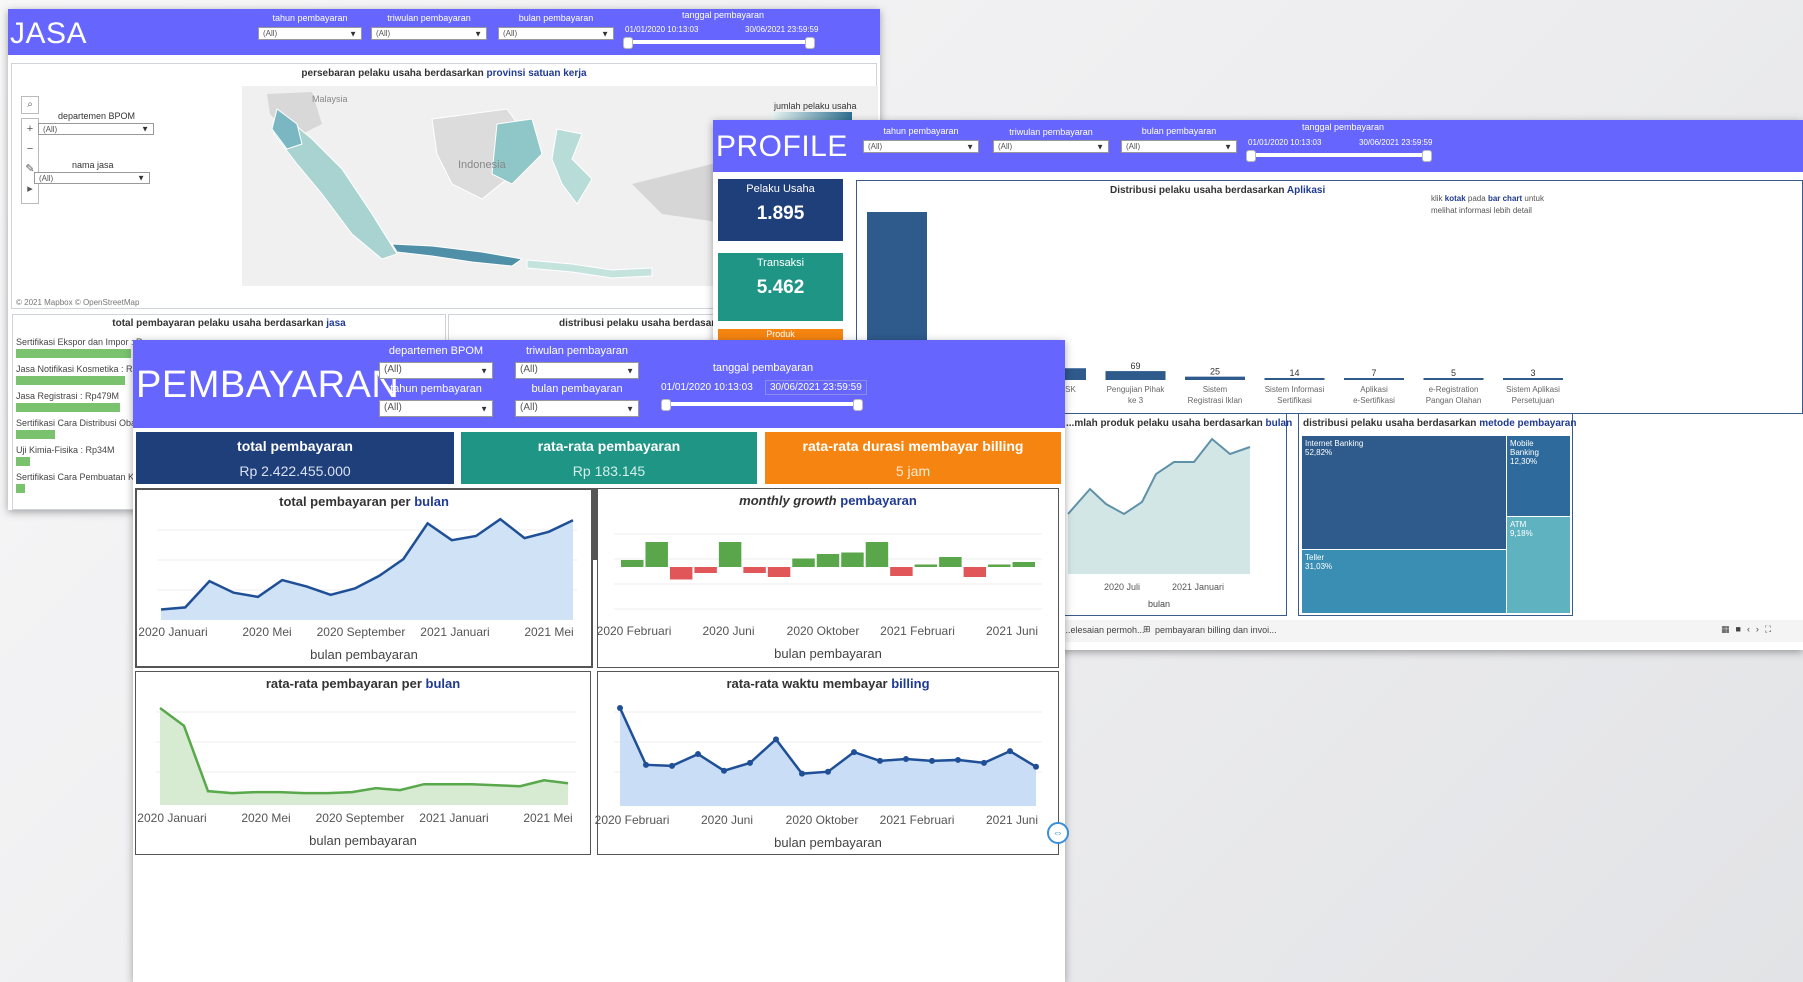 Image resolution: width=1803 pixels, height=982 pixels. What do you see at coordinates (1343, 127) in the screenshot?
I see `profile-tanggal-label: tanggal pembayaran` at bounding box center [1343, 127].